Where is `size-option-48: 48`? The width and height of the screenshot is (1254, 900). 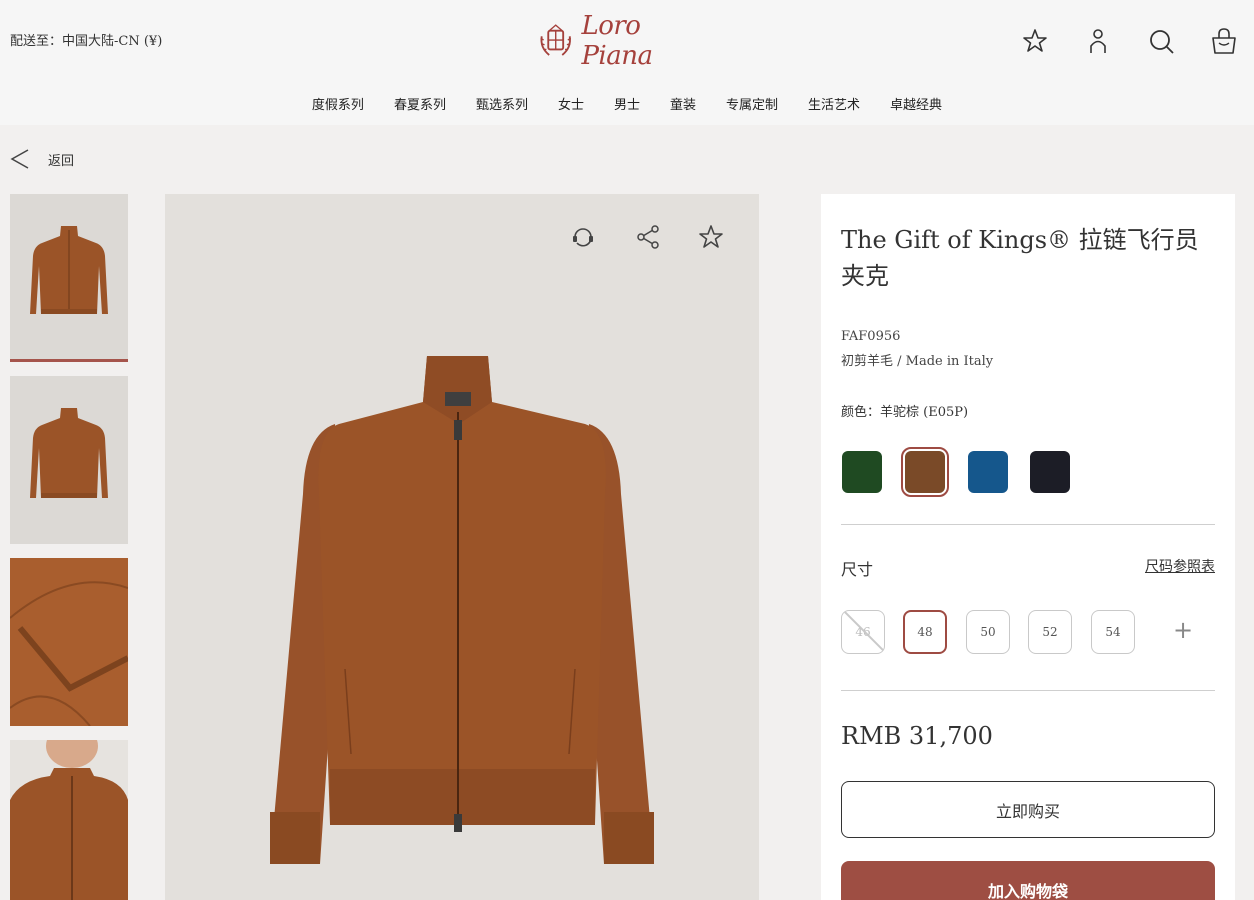
size-option-48: 48 is located at coordinates (925, 632).